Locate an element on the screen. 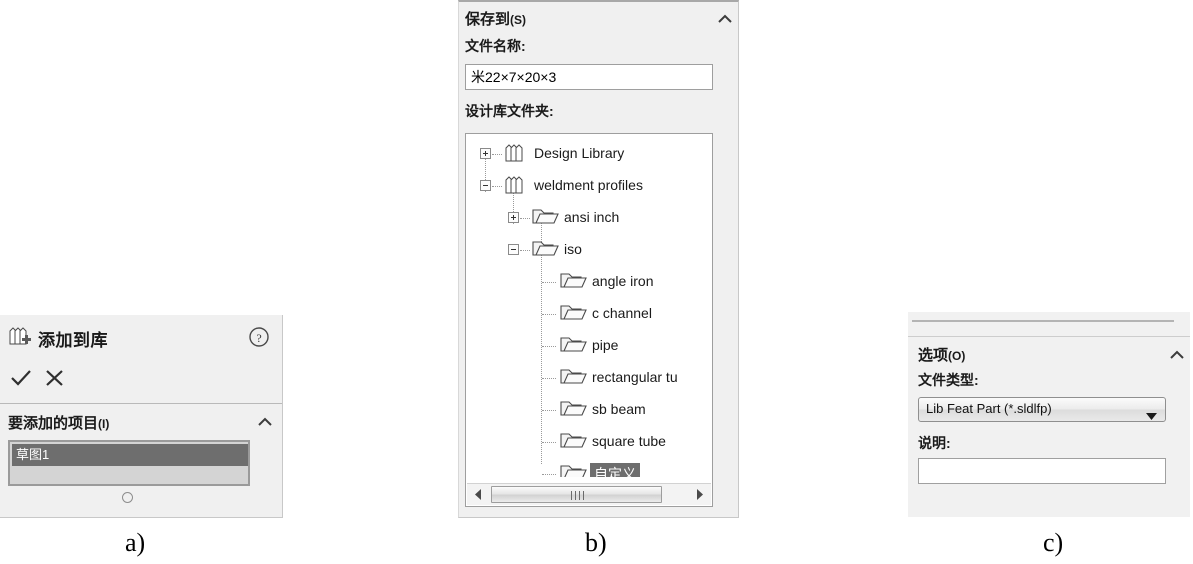  items-to-add-section-header: 要添加的项目(I) is located at coordinates (141, 424).